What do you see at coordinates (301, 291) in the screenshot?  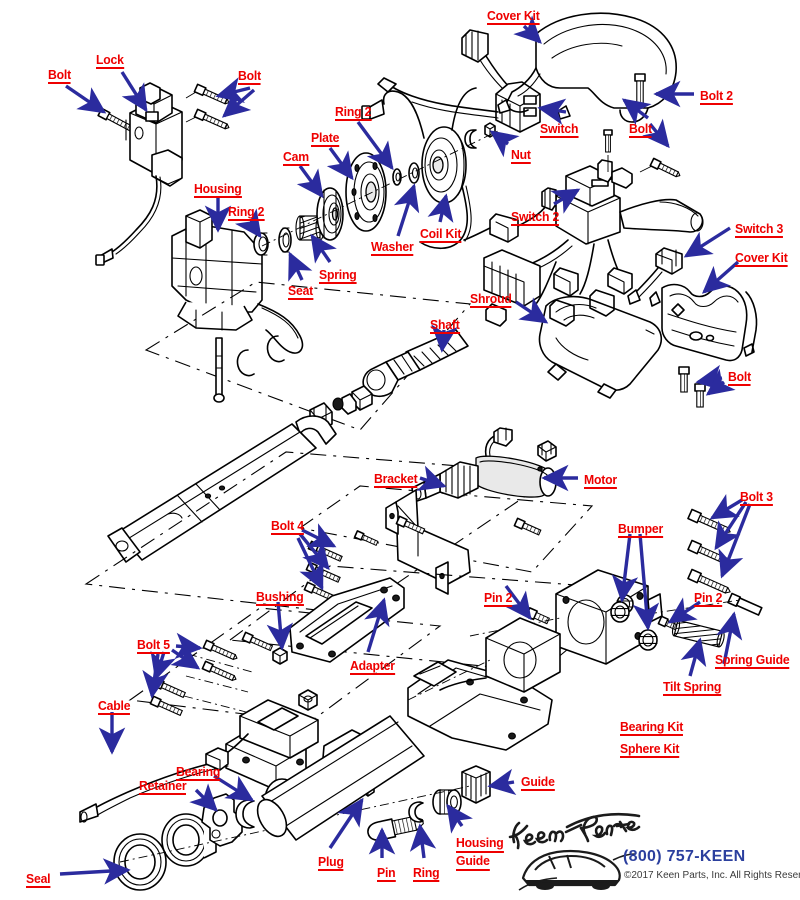 I see `callout-label-seat: Seat` at bounding box center [301, 291].